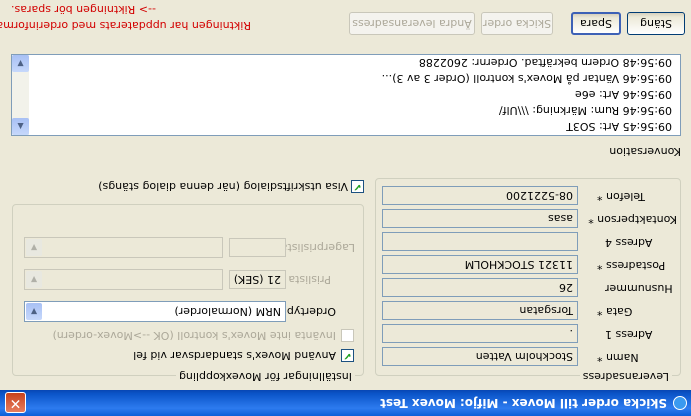  Describe the element at coordinates (480, 195) in the screenshot. I see `phone-field: 08-5221200` at that location.